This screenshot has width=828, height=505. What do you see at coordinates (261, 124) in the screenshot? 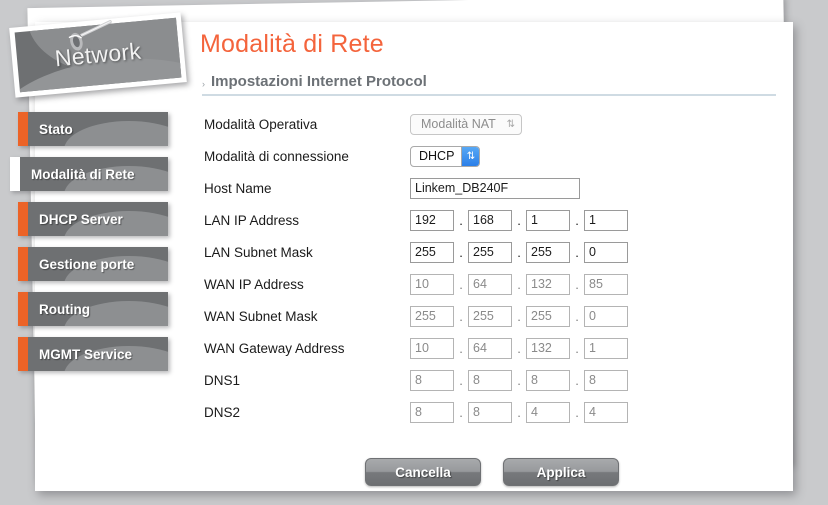
I see `label-operating-mode: Modalità Operativa` at bounding box center [261, 124].